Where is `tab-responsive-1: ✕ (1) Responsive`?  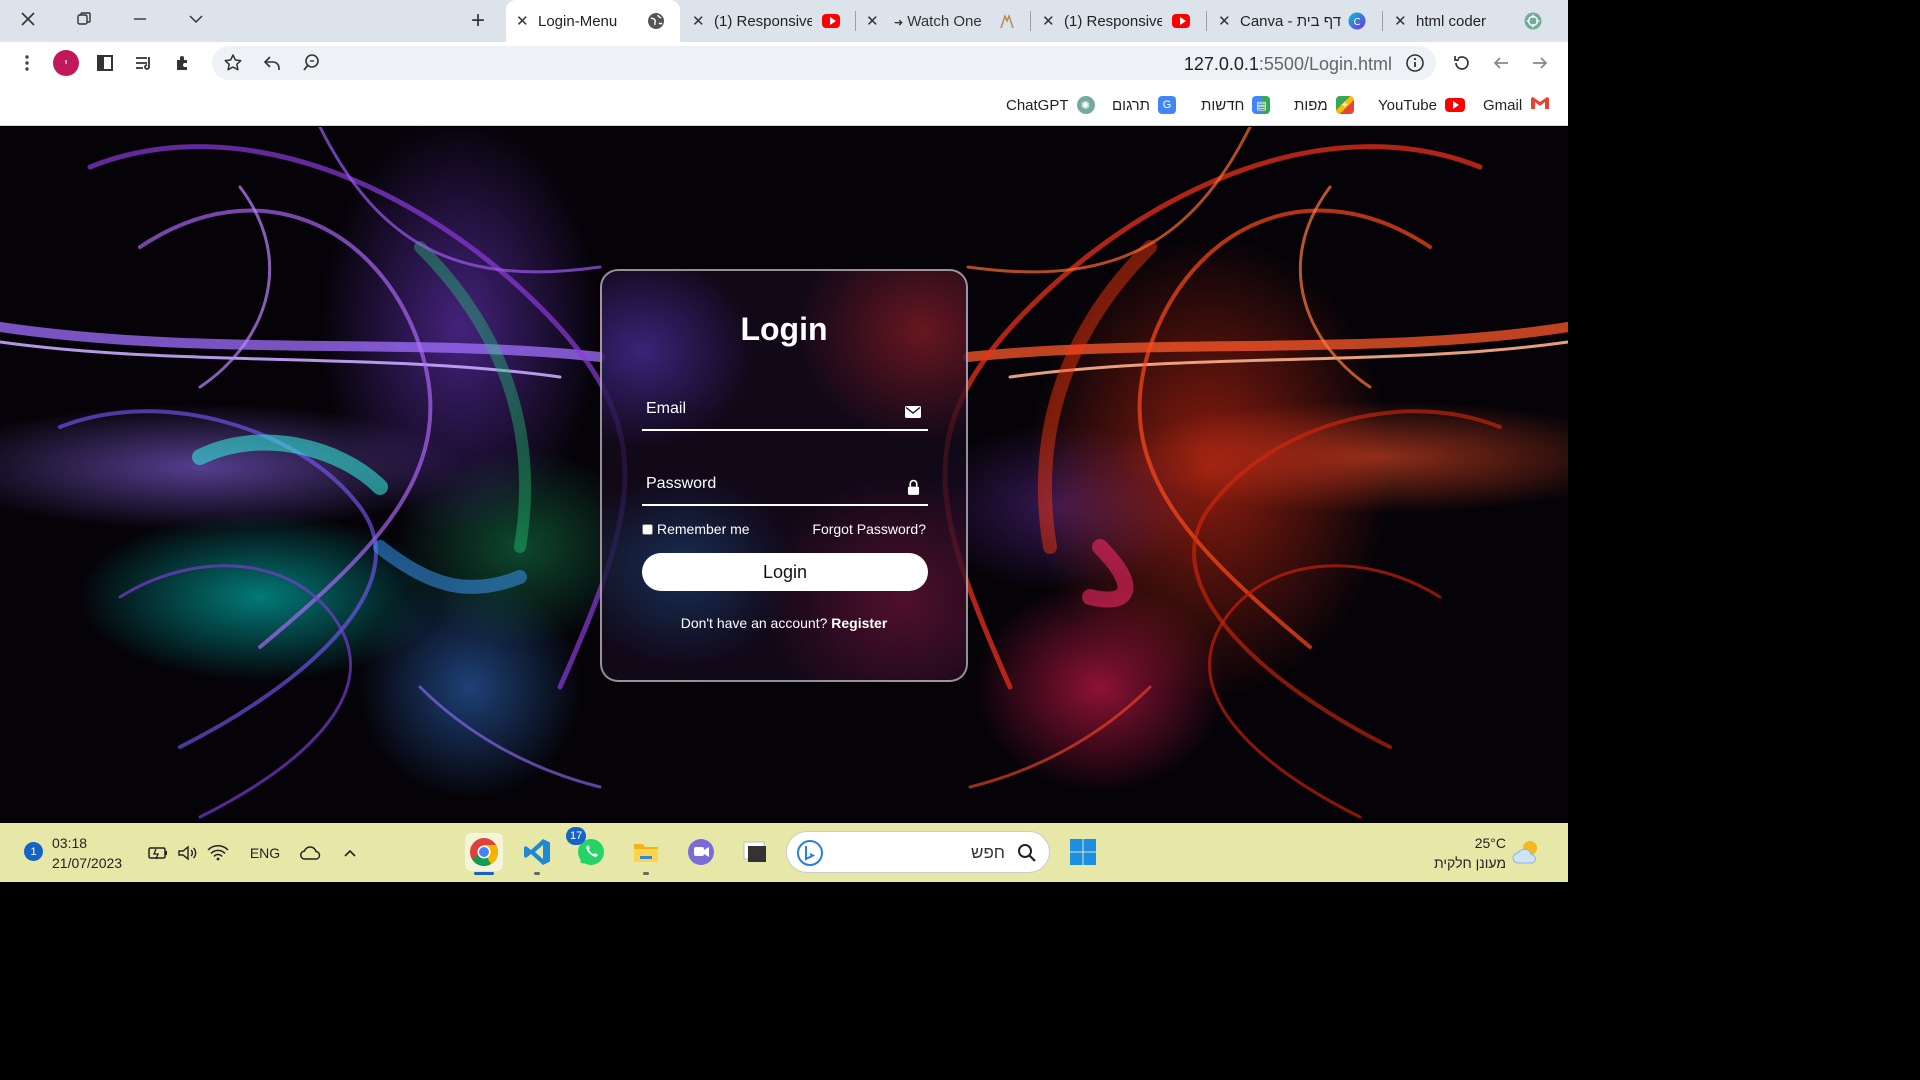 tab-responsive-1: ✕ (1) Responsive is located at coordinates (769, 21).